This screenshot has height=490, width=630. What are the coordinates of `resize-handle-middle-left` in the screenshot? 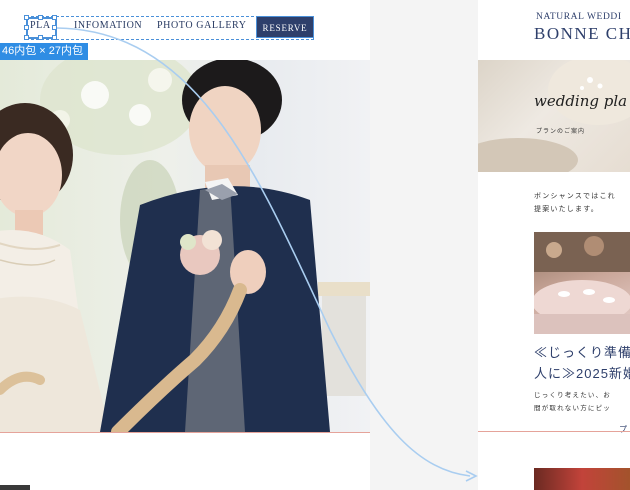 It's located at (26, 27).